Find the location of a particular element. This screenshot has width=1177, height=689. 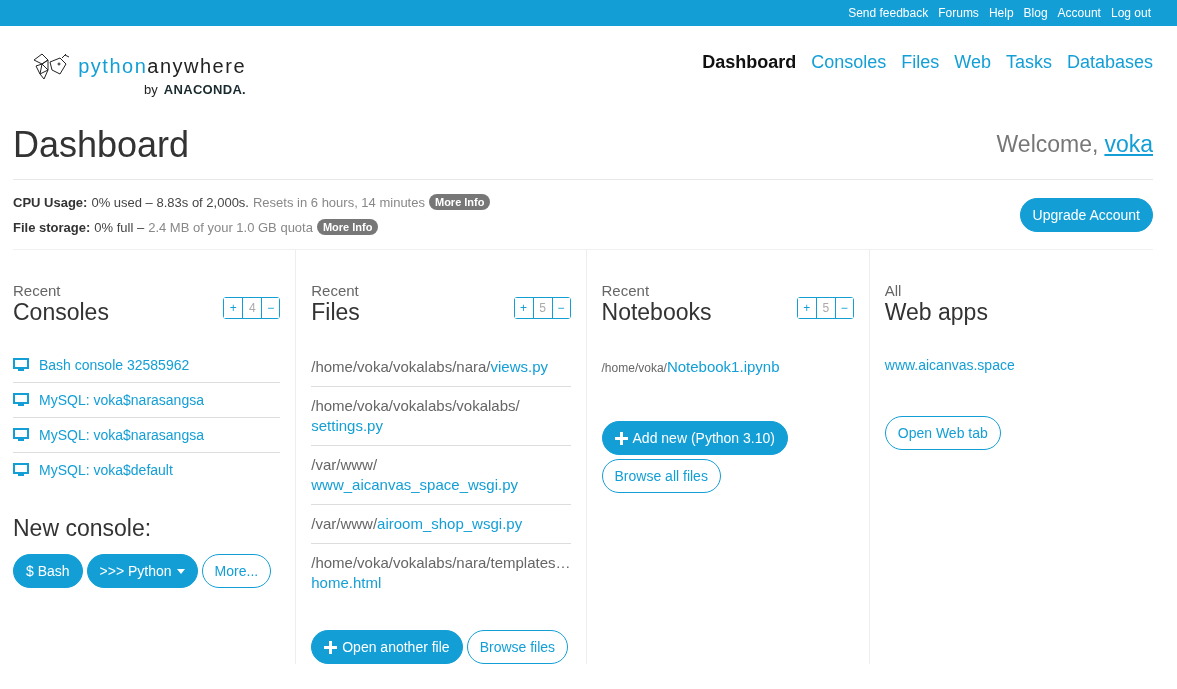

file-link: views.py is located at coordinates (519, 367).